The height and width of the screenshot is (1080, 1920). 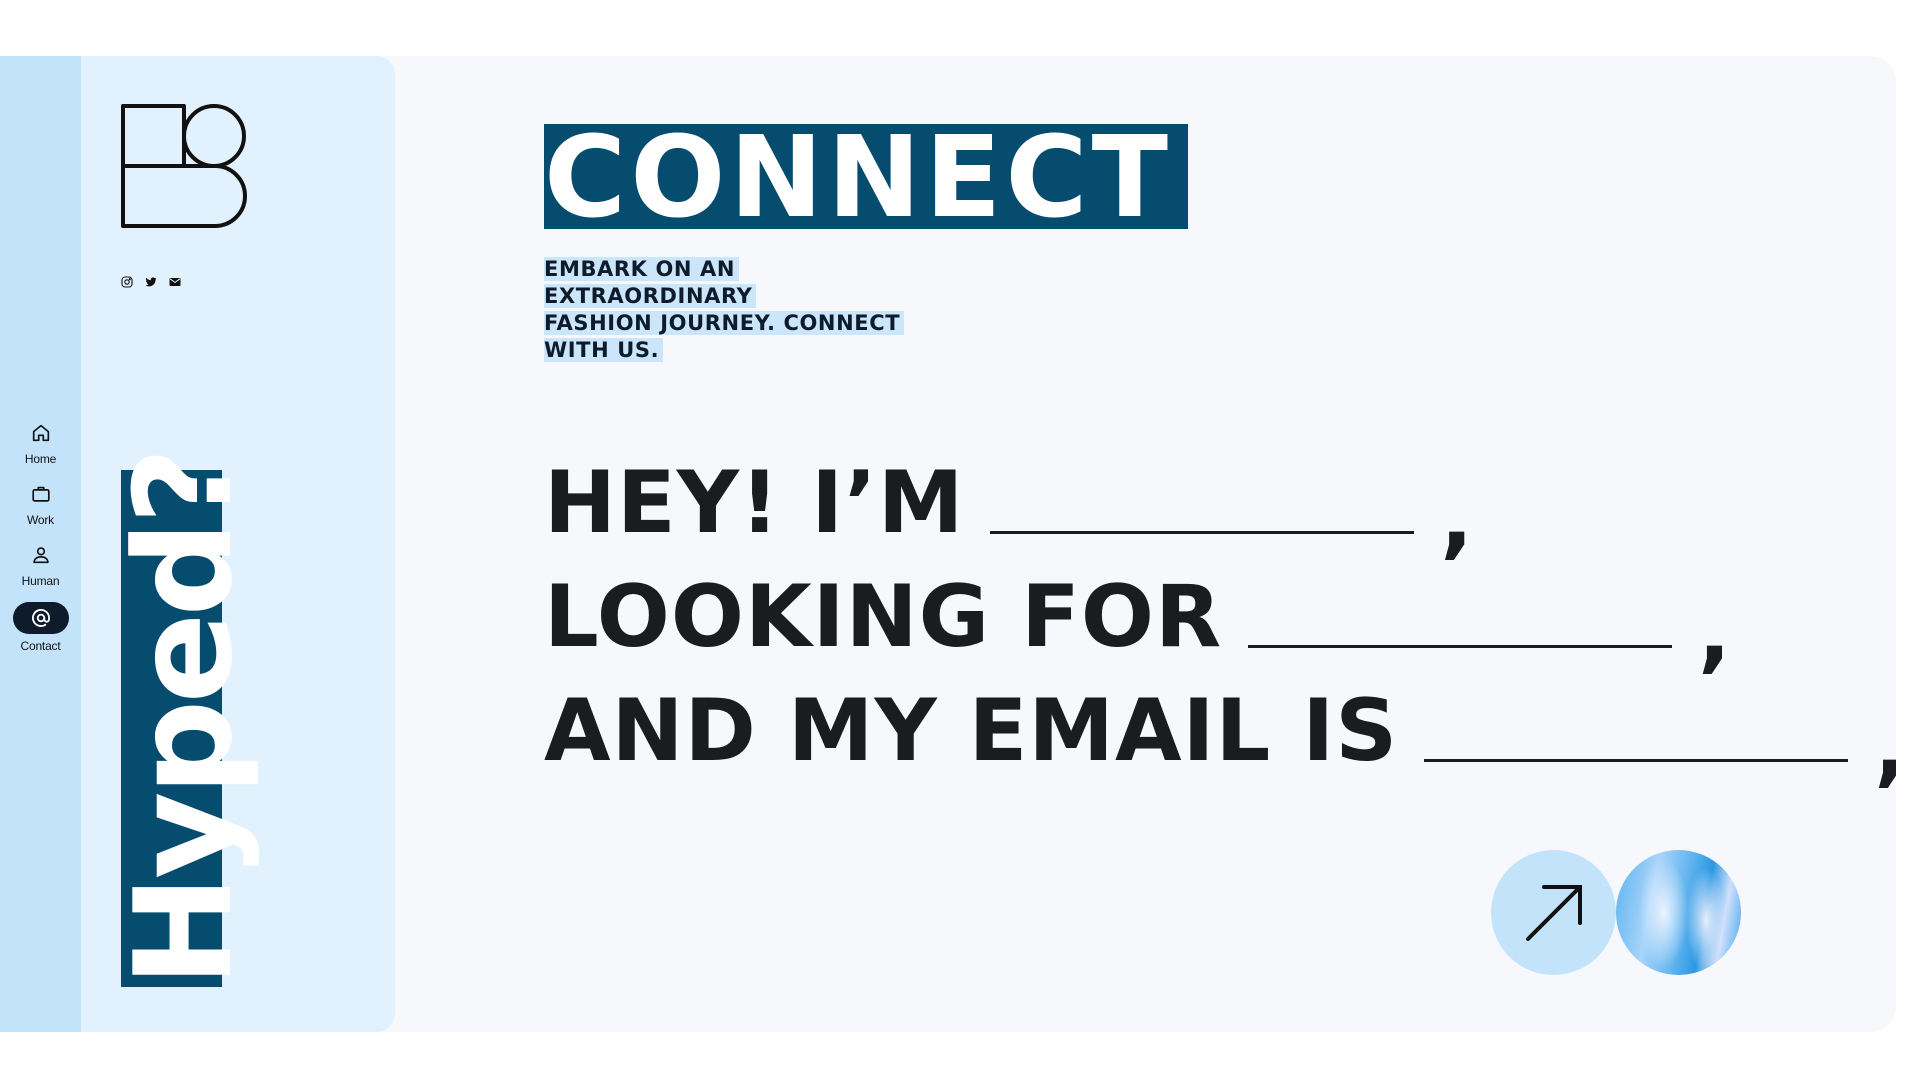 I want to click on looking-for-prompt: LOOKING FOR, so click(x=883, y=617).